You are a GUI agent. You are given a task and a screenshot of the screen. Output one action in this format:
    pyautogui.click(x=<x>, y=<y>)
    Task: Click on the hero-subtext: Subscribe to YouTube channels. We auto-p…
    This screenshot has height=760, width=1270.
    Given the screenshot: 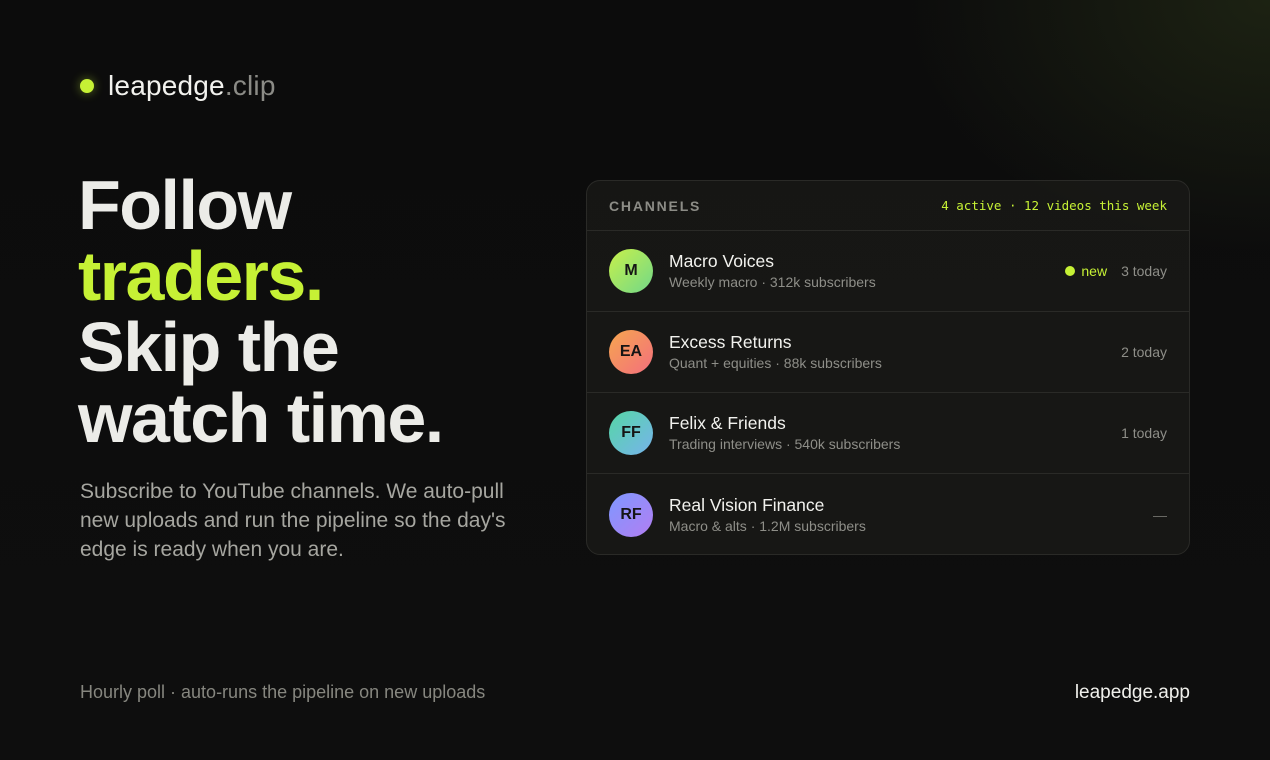 What is the action you would take?
    pyautogui.click(x=293, y=520)
    